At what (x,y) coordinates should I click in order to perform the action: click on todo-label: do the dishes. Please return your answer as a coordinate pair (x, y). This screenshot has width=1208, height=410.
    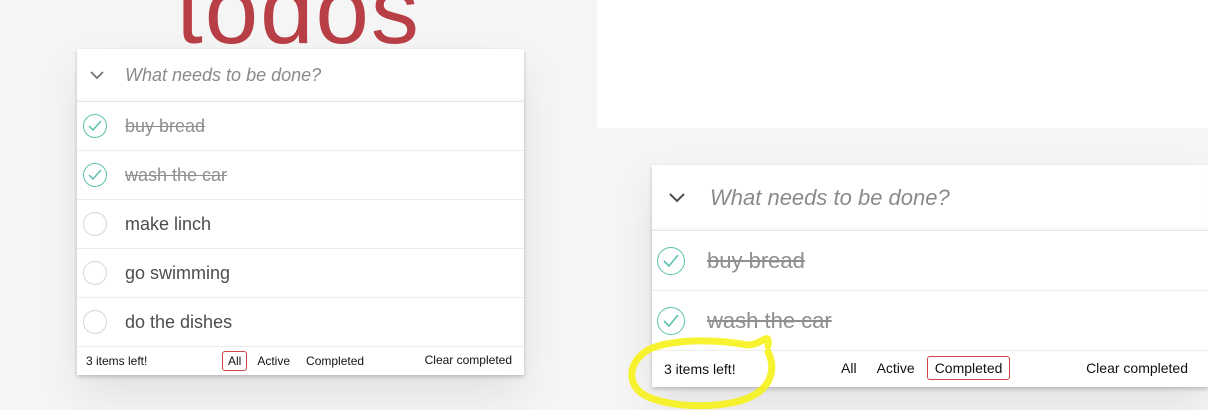
    Looking at the image, I should click on (178, 322).